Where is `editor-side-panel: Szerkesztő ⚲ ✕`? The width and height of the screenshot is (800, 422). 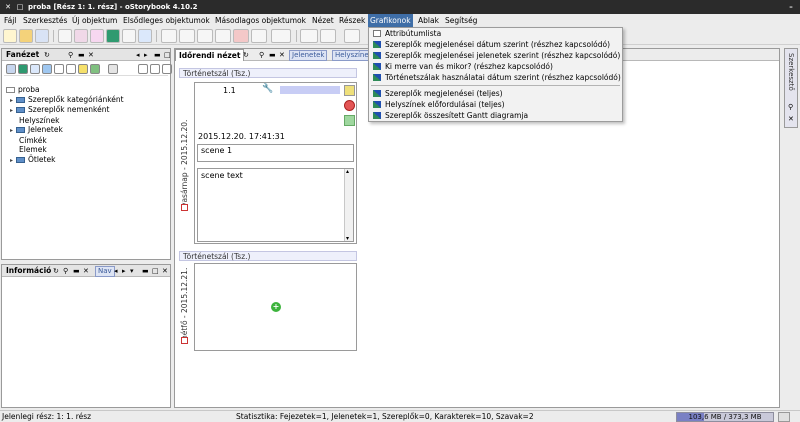 editor-side-panel: Szerkesztő ⚲ ✕ is located at coordinates (791, 88).